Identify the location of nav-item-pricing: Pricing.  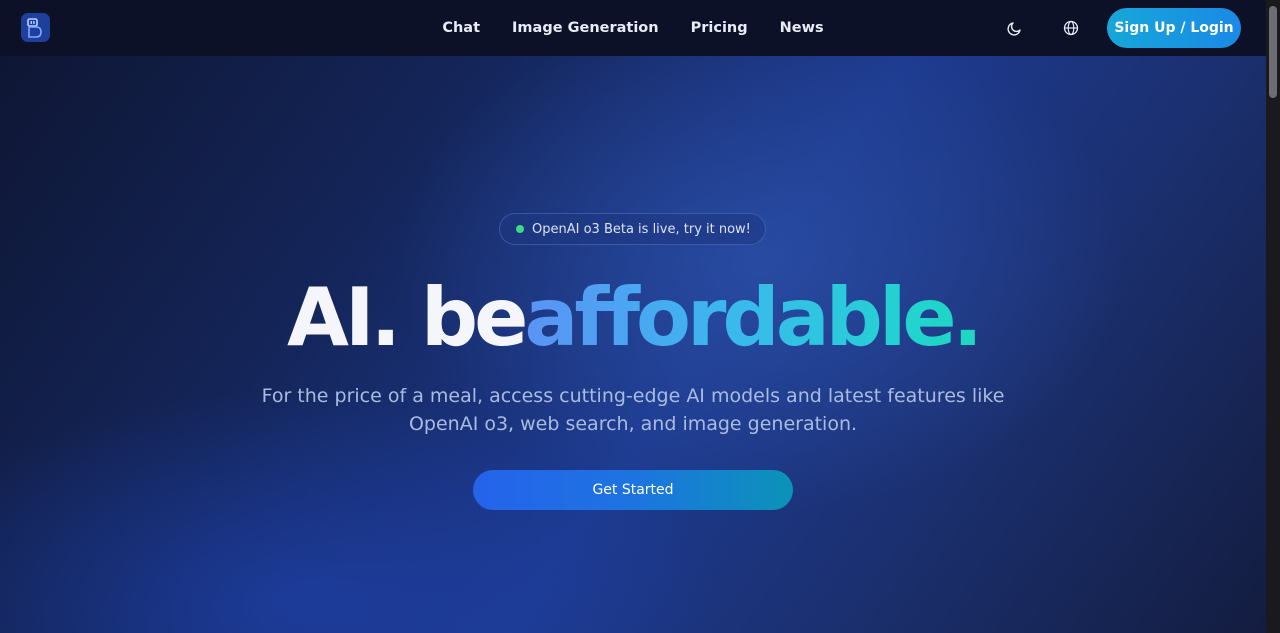
(719, 28).